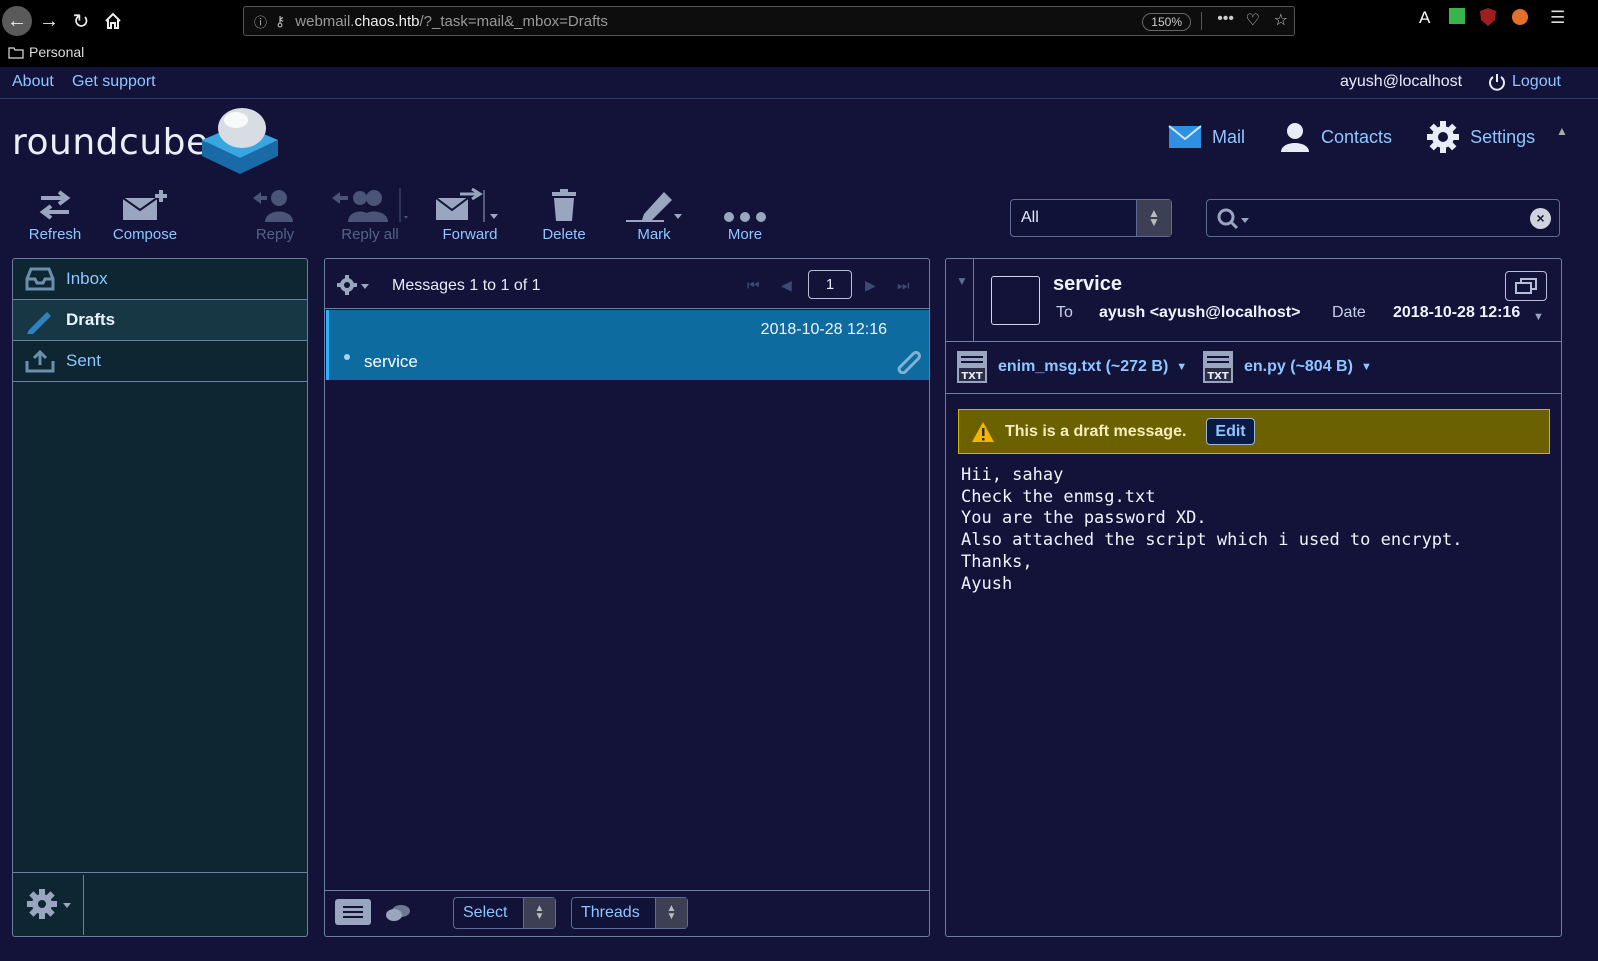  I want to click on back-arrow-icon: ←, so click(17, 21).